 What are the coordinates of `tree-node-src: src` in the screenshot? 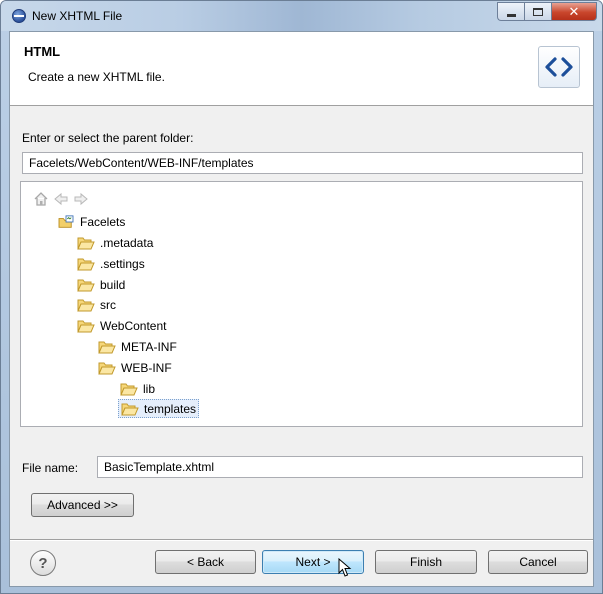 It's located at (96, 304).